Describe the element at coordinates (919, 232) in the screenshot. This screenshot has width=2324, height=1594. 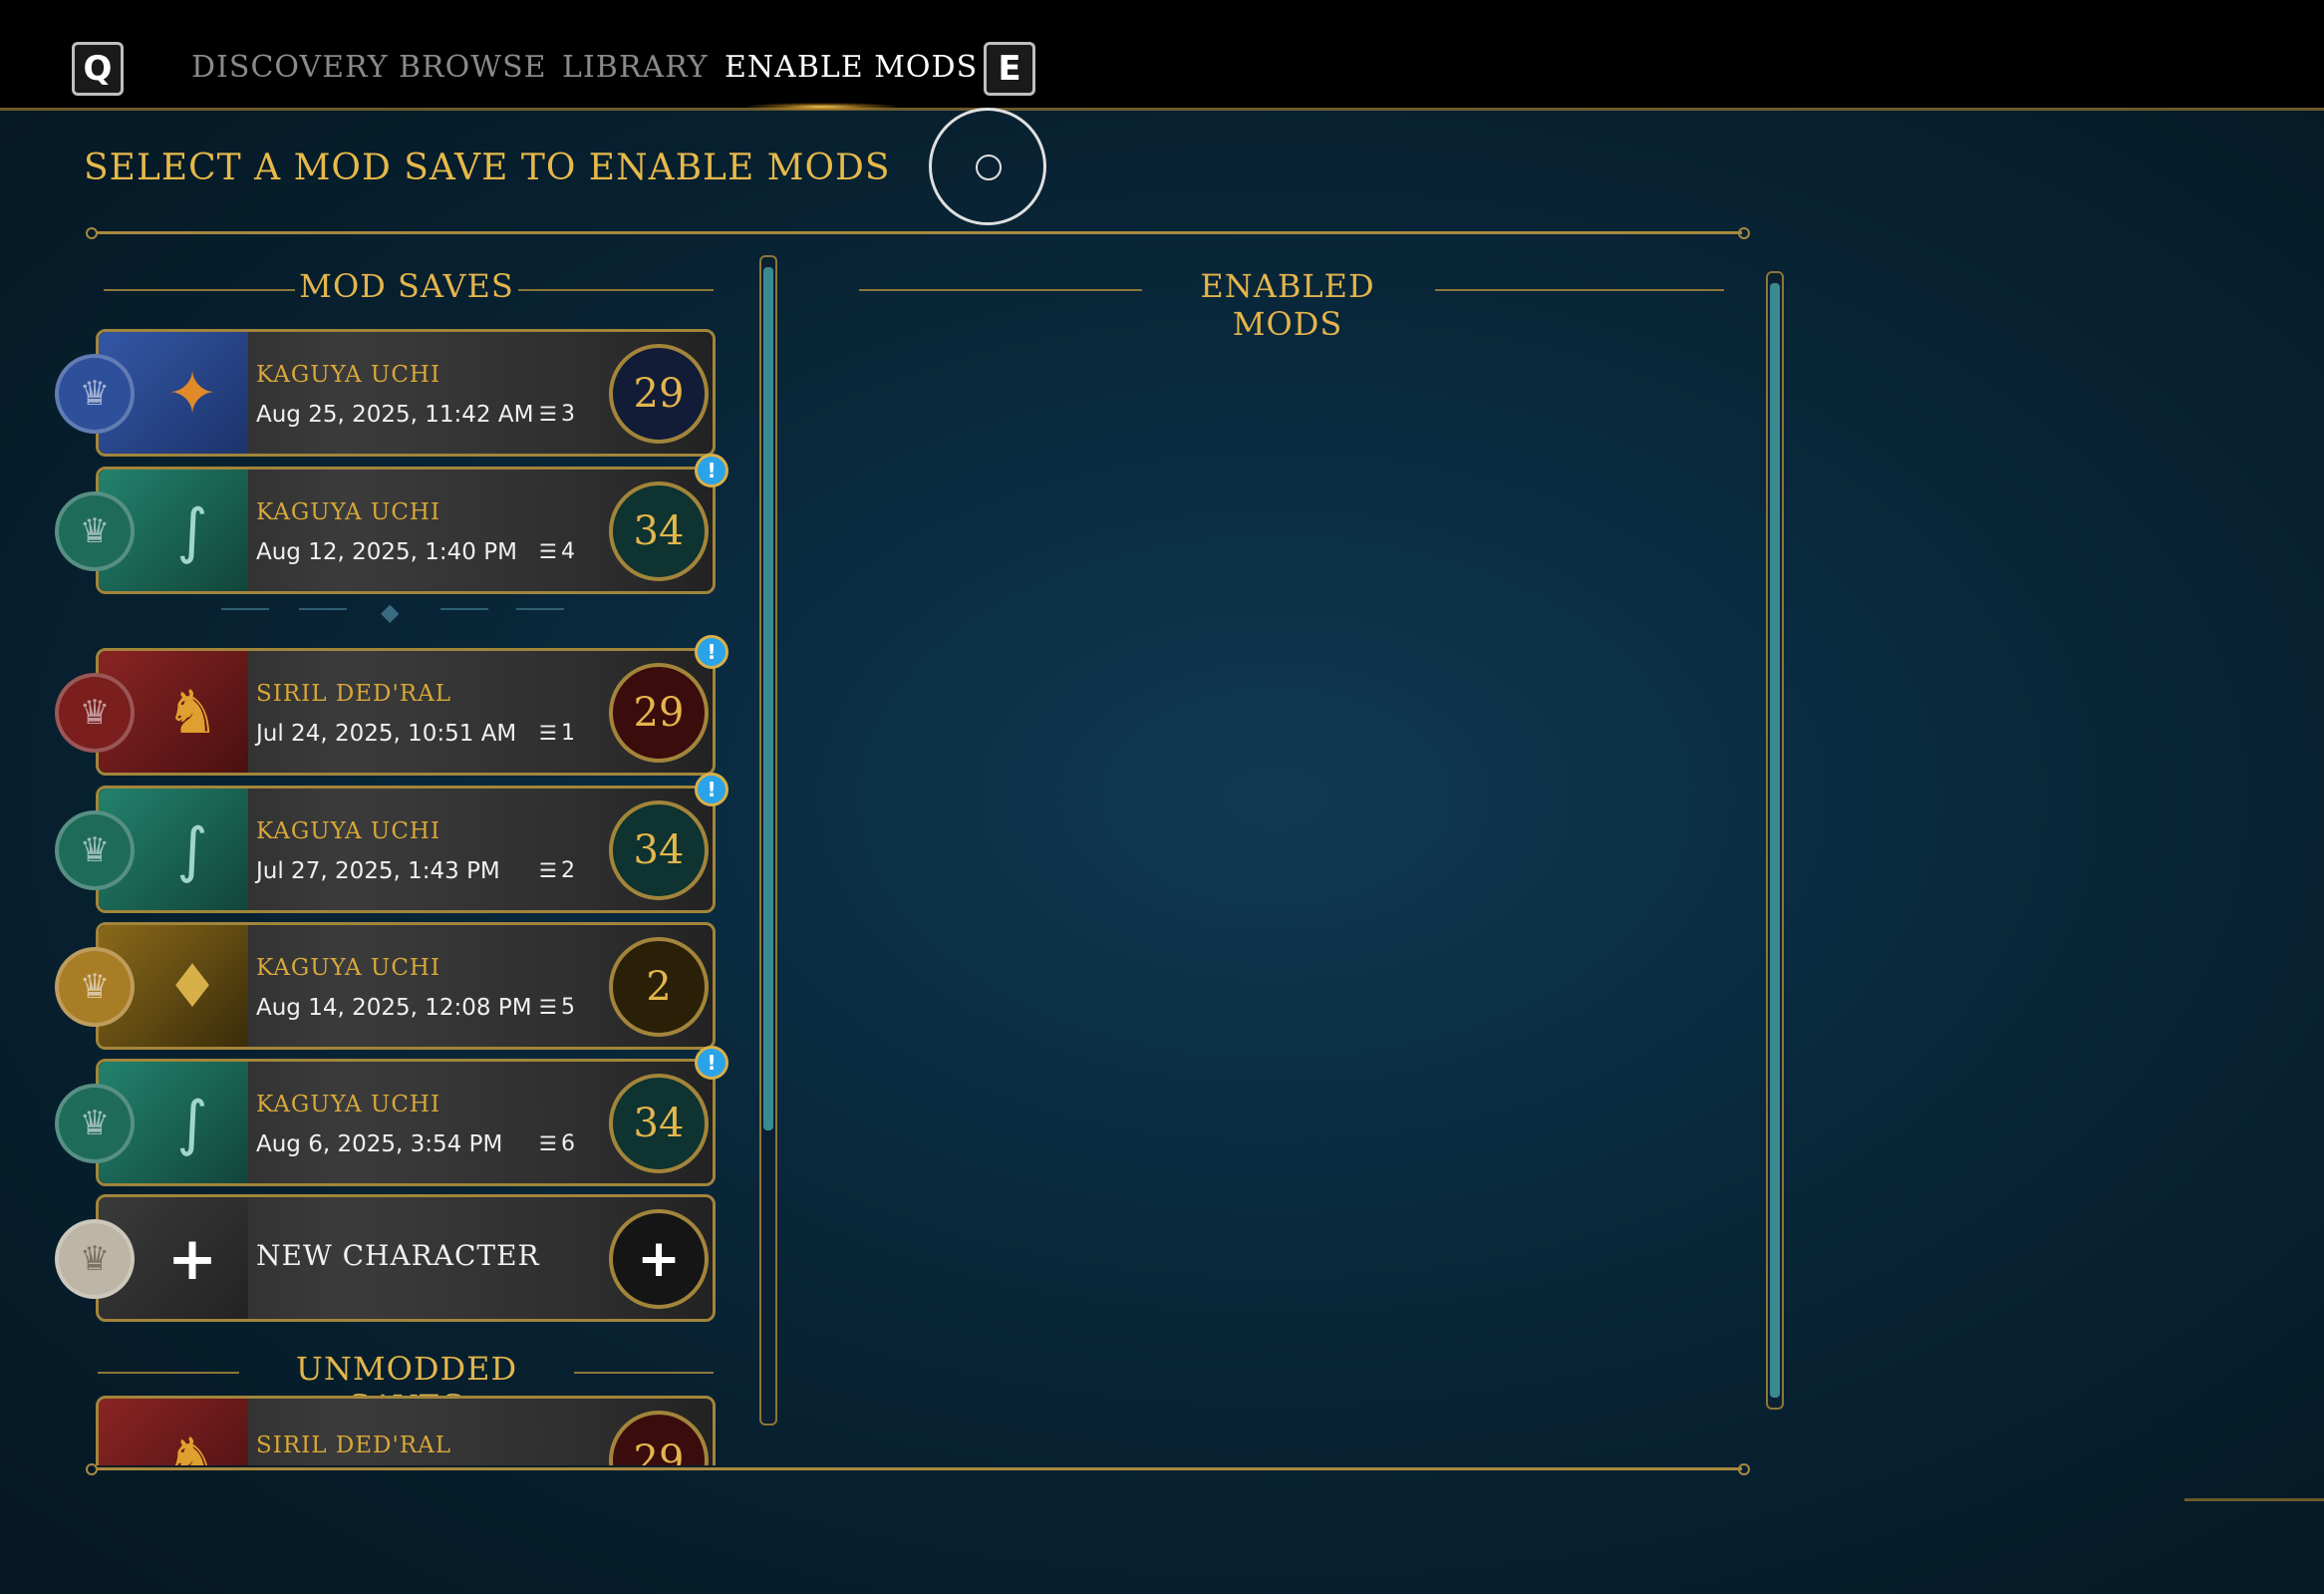
I see `frame-top-border` at that location.